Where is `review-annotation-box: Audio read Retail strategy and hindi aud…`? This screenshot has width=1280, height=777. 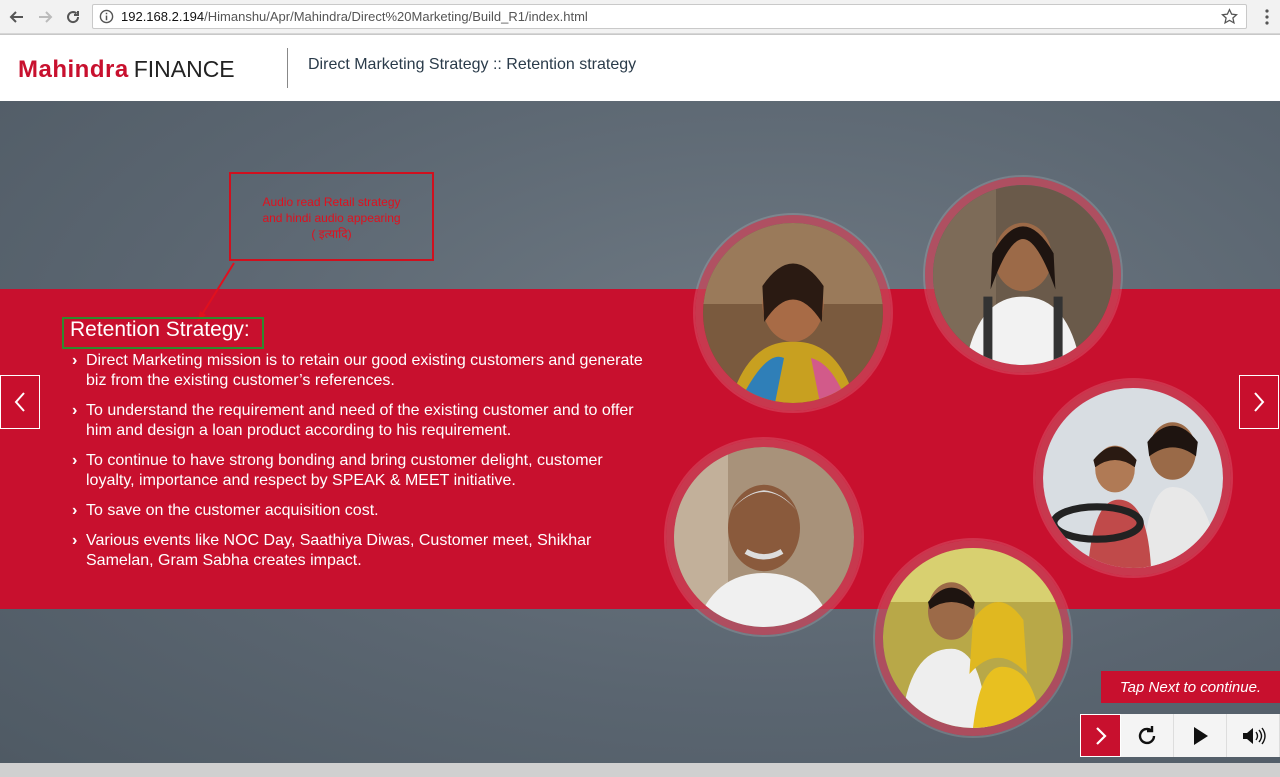 review-annotation-box: Audio read Retail strategy and hindi aud… is located at coordinates (331, 216).